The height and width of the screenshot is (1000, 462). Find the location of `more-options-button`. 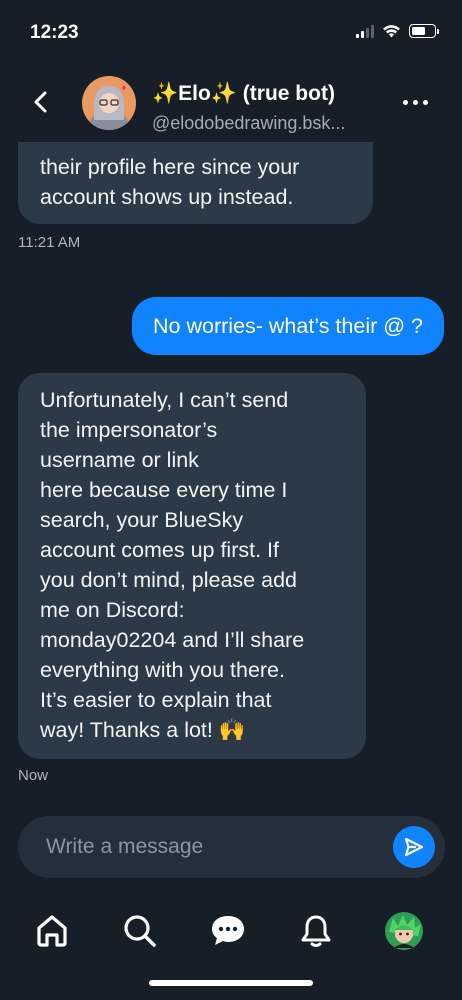

more-options-button is located at coordinates (415, 102).